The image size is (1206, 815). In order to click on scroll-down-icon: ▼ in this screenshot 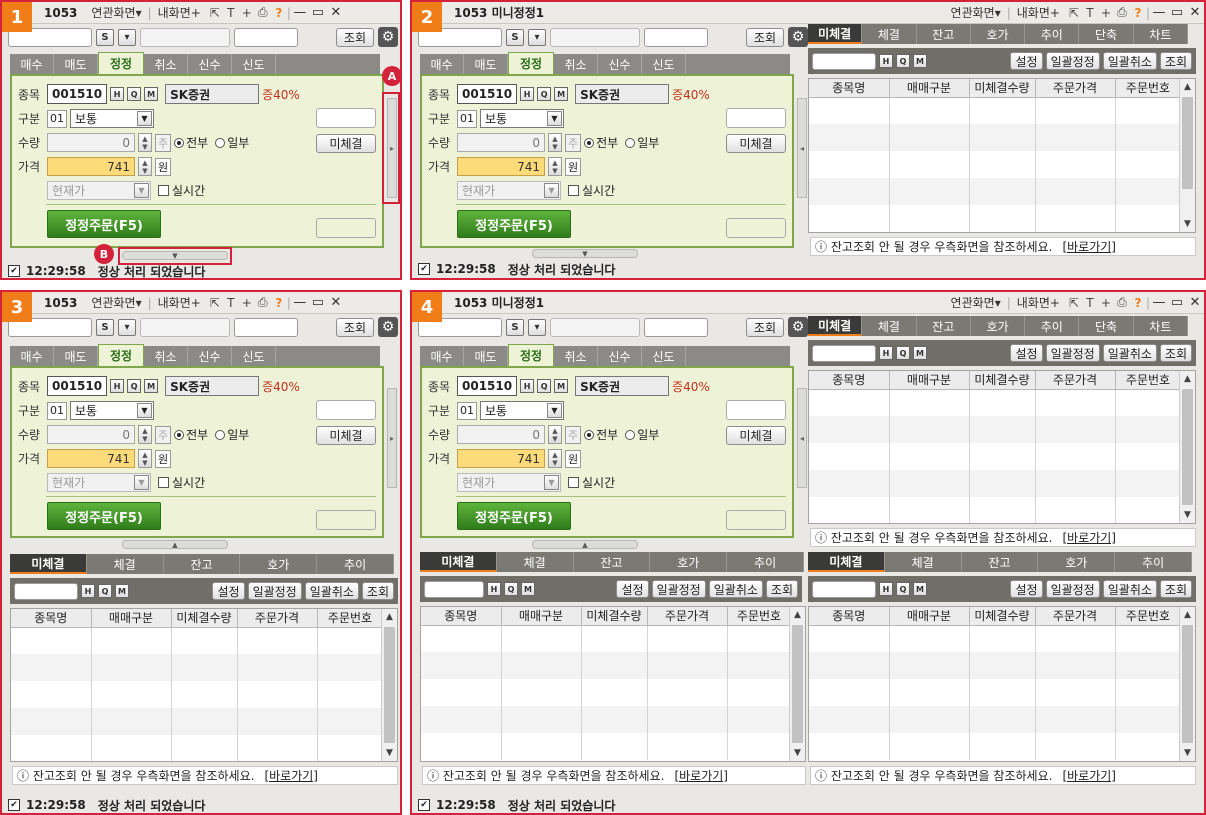, I will do `click(797, 753)`.